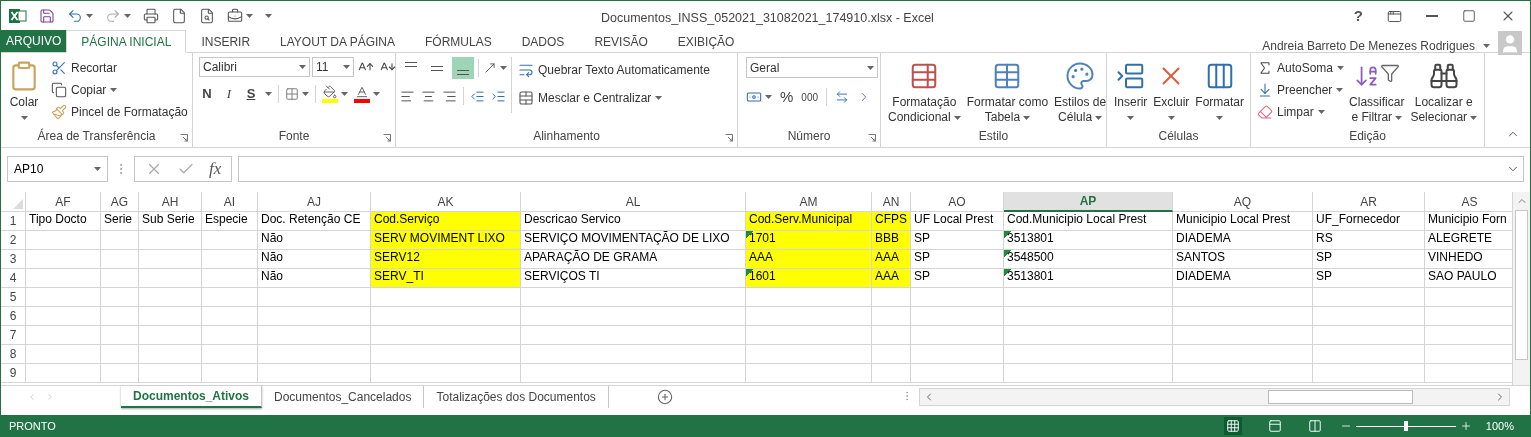  What do you see at coordinates (1469, 16) in the screenshot?
I see `maximize-button` at bounding box center [1469, 16].